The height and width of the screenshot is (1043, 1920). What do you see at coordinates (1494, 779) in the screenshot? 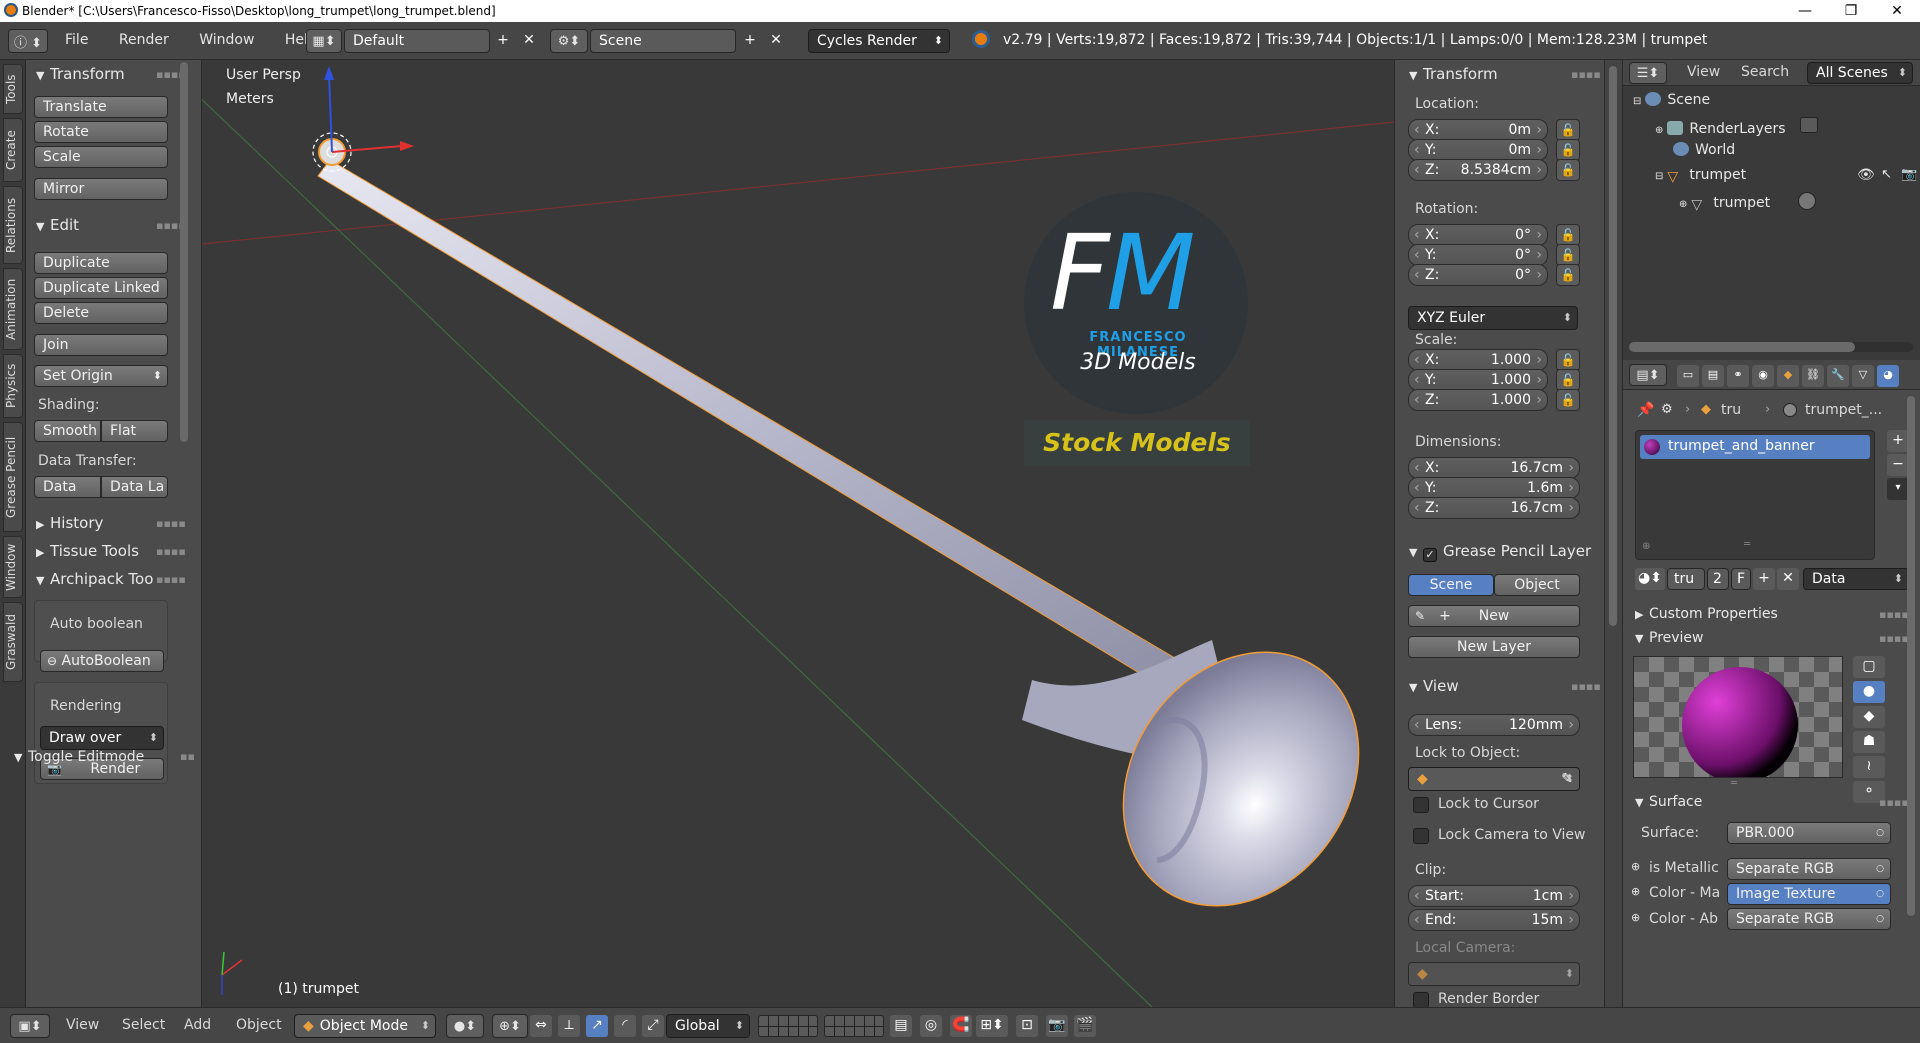
I see `lock-object-field: ◆ ✎` at bounding box center [1494, 779].